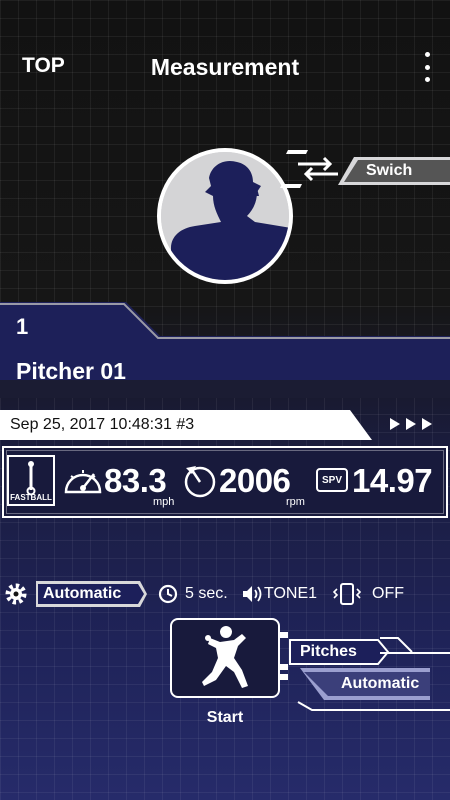 The width and height of the screenshot is (450, 800). I want to click on speed-unit: mph, so click(164, 502).